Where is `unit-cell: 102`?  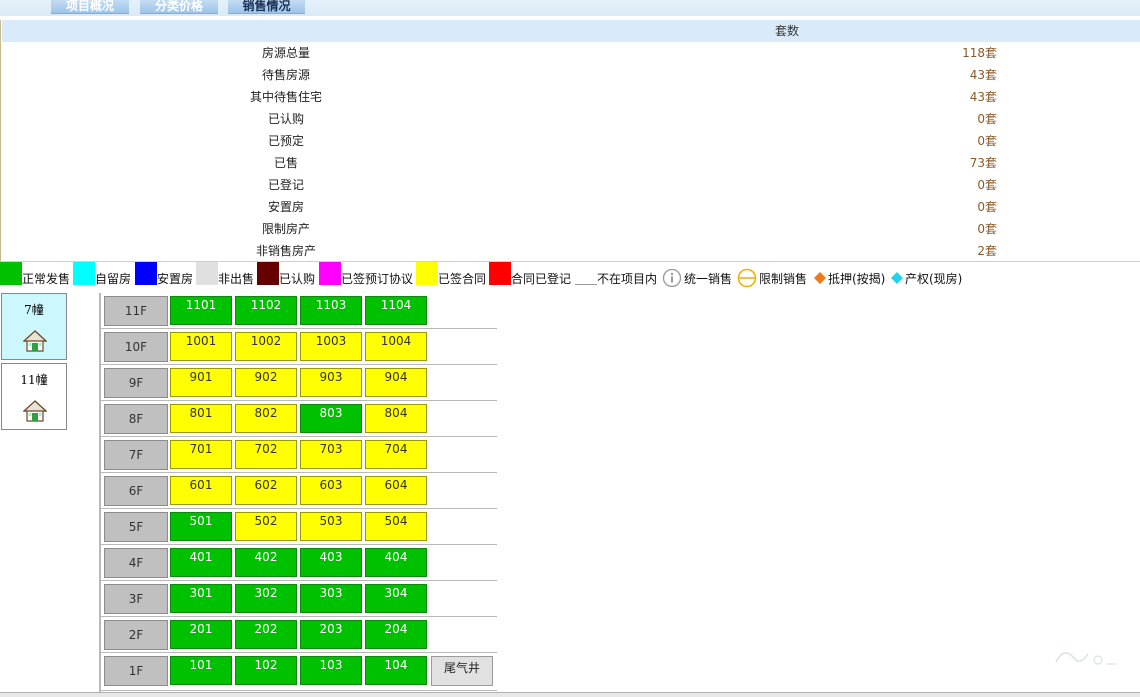 unit-cell: 102 is located at coordinates (266, 670).